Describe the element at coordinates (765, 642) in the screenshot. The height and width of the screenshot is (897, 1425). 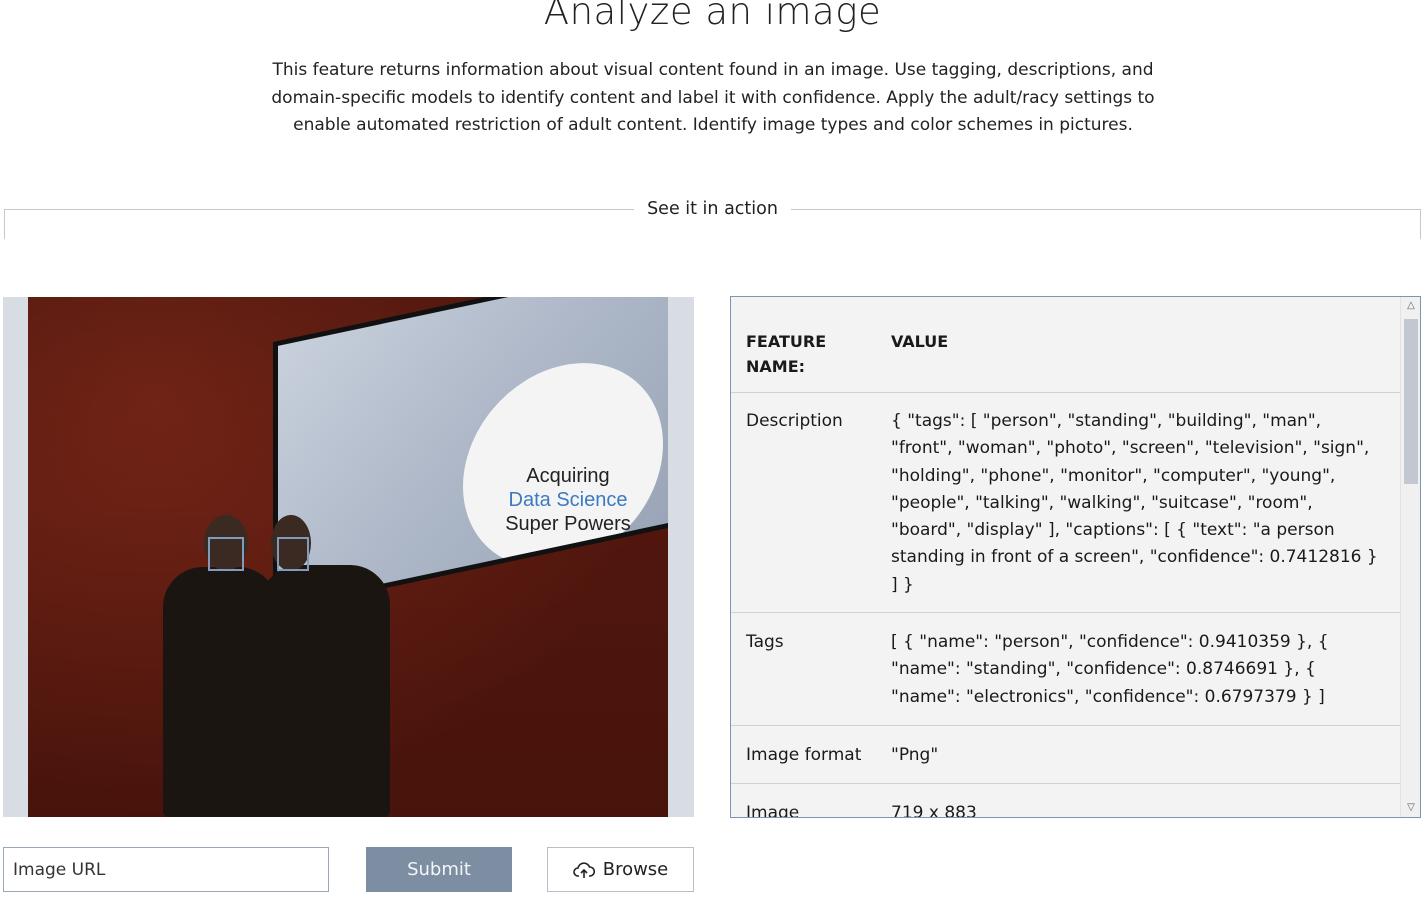
I see `feature-name: Tags` at that location.